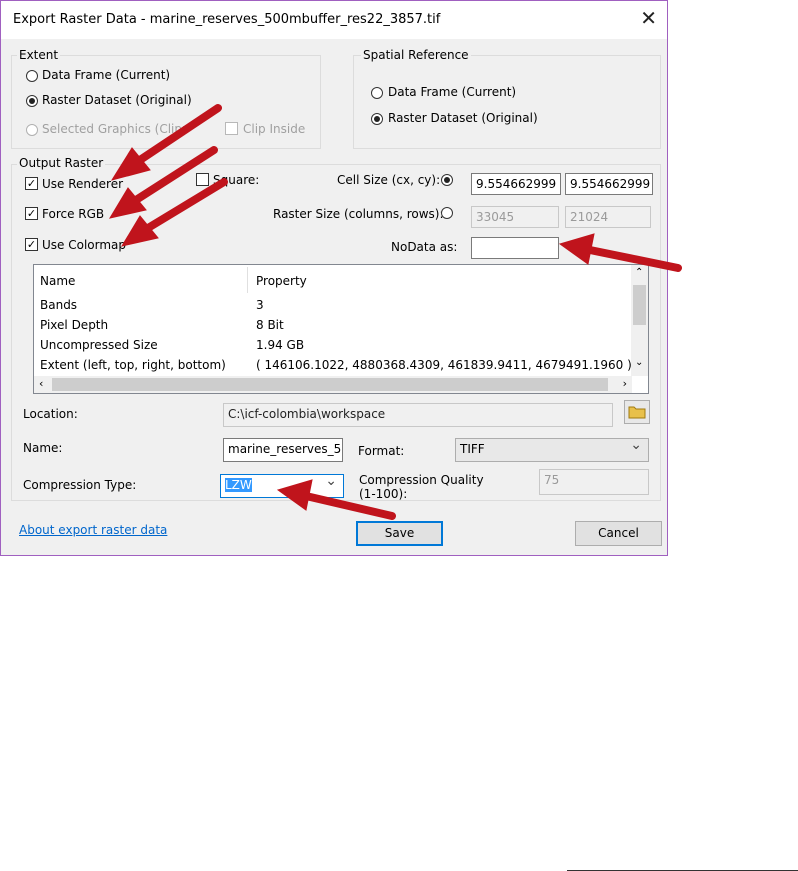 This screenshot has height=871, width=798. I want to click on extent-data-frame-label: Data Frame (Current), so click(106, 75).